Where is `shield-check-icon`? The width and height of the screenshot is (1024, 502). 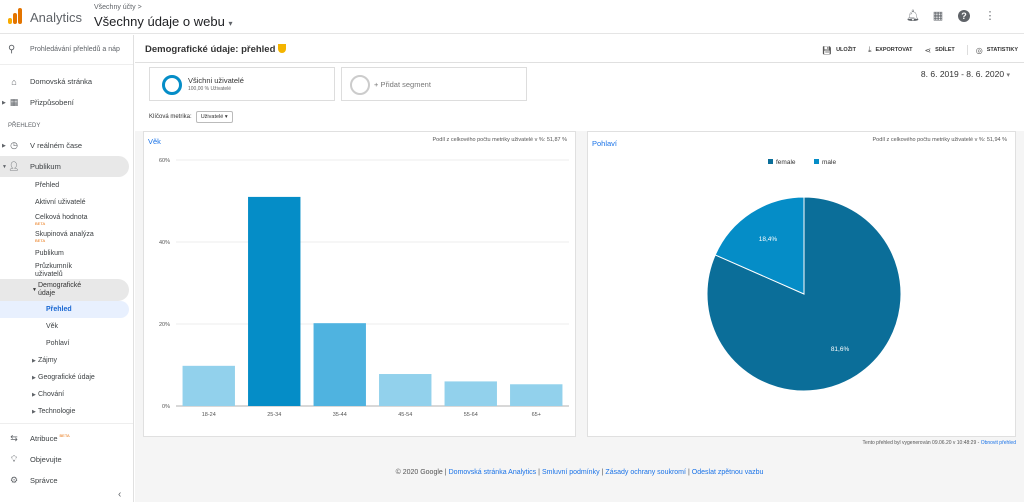 shield-check-icon is located at coordinates (282, 48).